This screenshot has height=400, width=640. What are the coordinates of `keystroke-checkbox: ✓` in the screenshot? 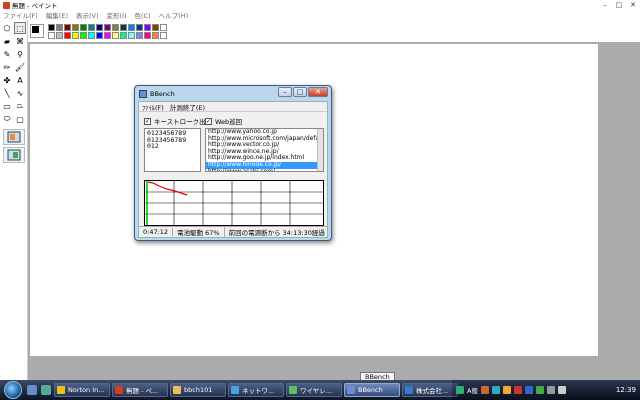 It's located at (147, 121).